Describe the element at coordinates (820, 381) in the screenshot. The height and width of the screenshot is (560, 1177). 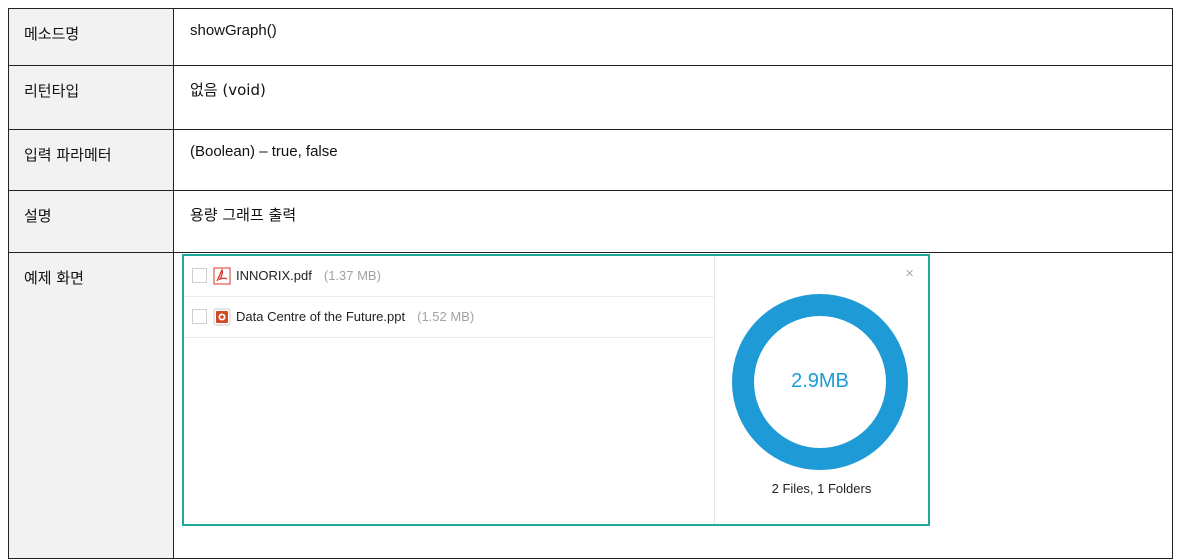
I see `total-size-label: 2.9MB` at that location.